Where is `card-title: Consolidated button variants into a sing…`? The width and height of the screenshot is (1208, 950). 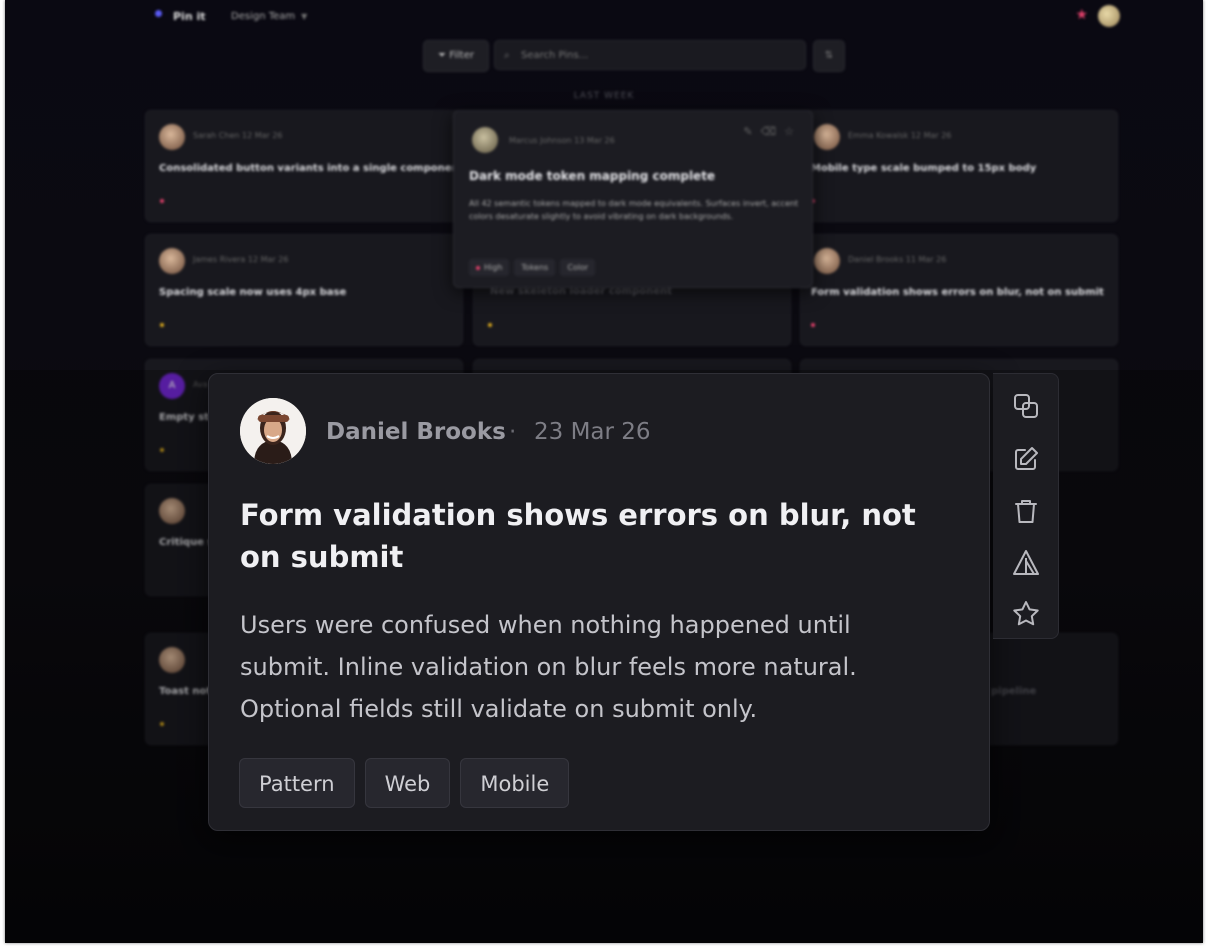 card-title: Consolidated button variants into a sing… is located at coordinates (306, 168).